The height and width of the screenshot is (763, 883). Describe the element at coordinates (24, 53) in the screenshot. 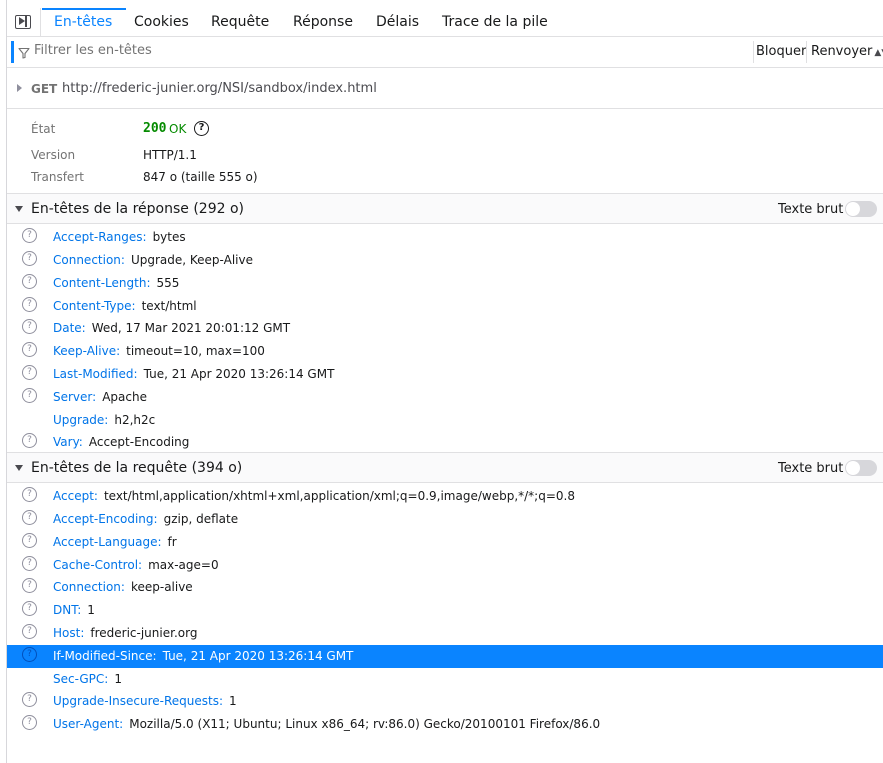

I see `funnel-icon` at that location.